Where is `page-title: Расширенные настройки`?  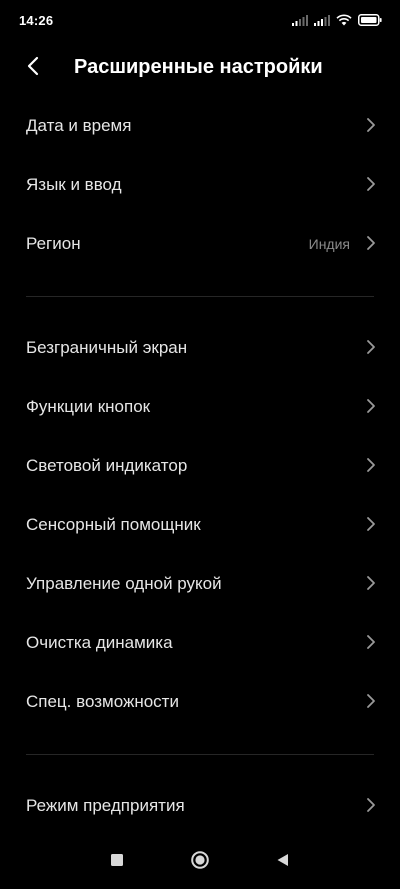
page-title: Расширенные настройки is located at coordinates (198, 67).